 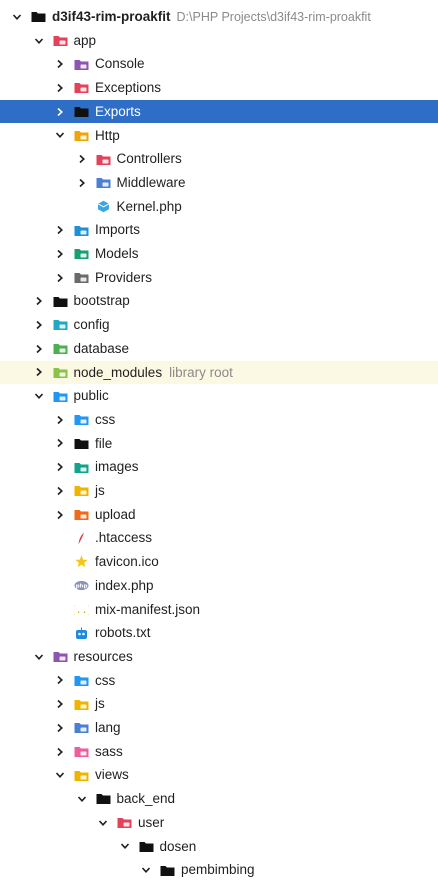 I want to click on tree-row-config: config, so click(x=219, y=325).